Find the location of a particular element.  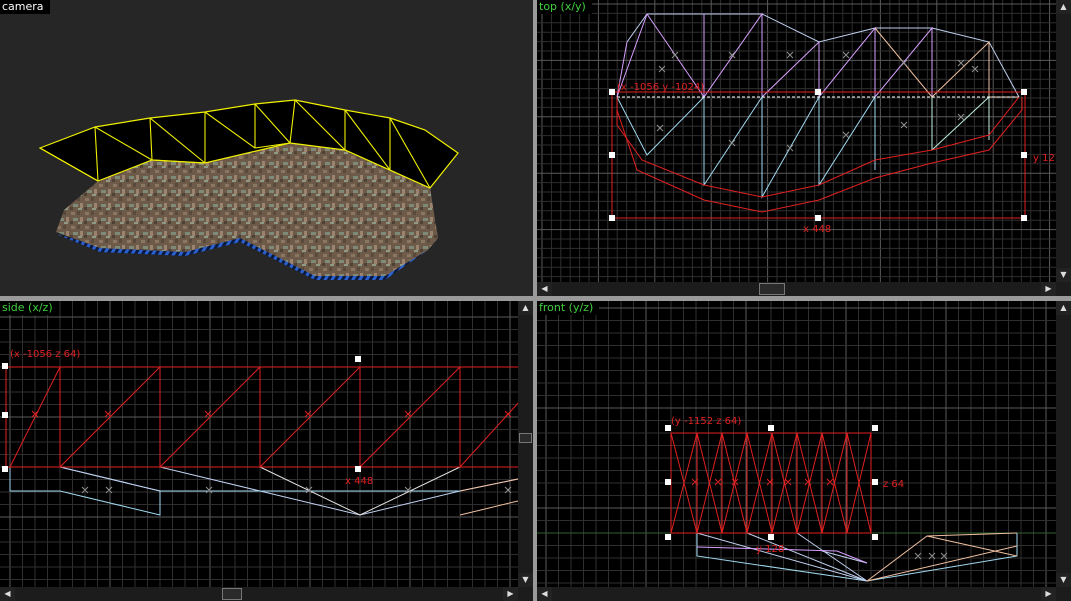

top-vertical-scrollbar: ▲ ▼ is located at coordinates (1063, 141).